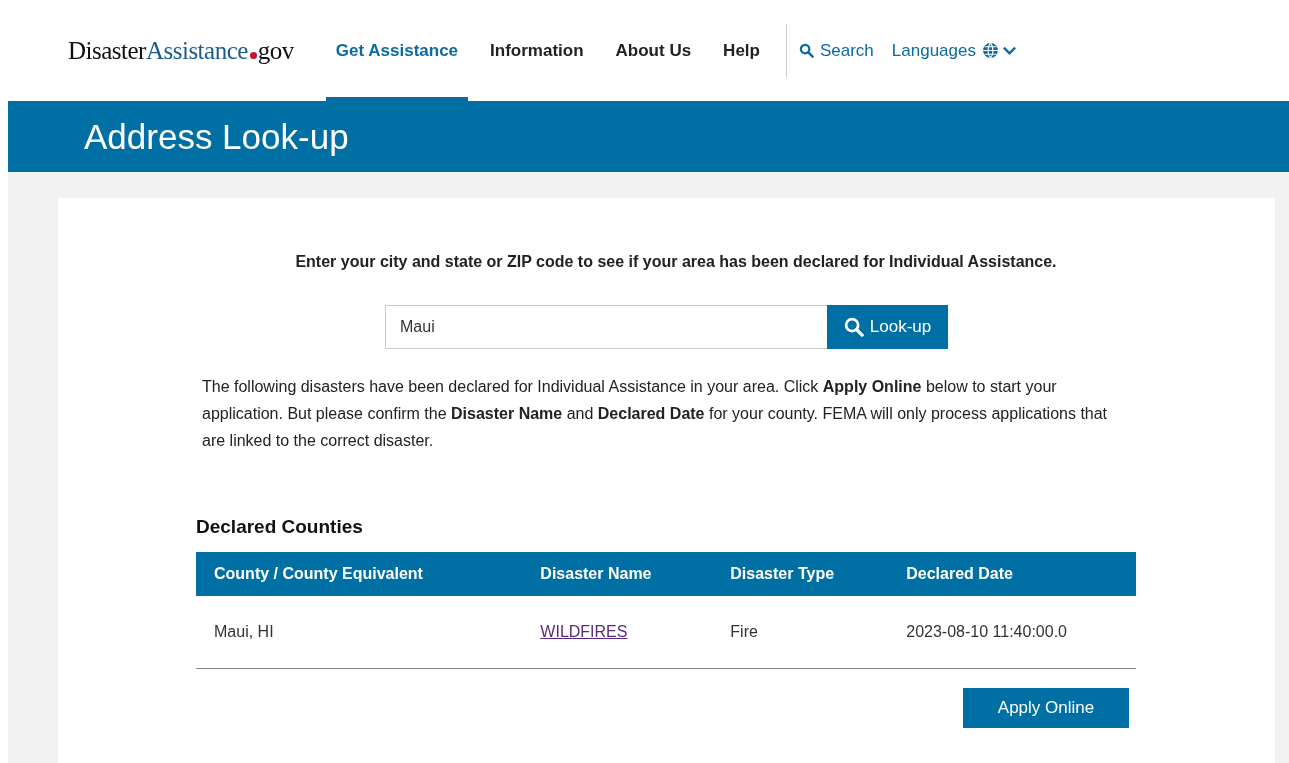 The width and height of the screenshot is (1289, 763). I want to click on location-input: Maui, so click(606, 327).